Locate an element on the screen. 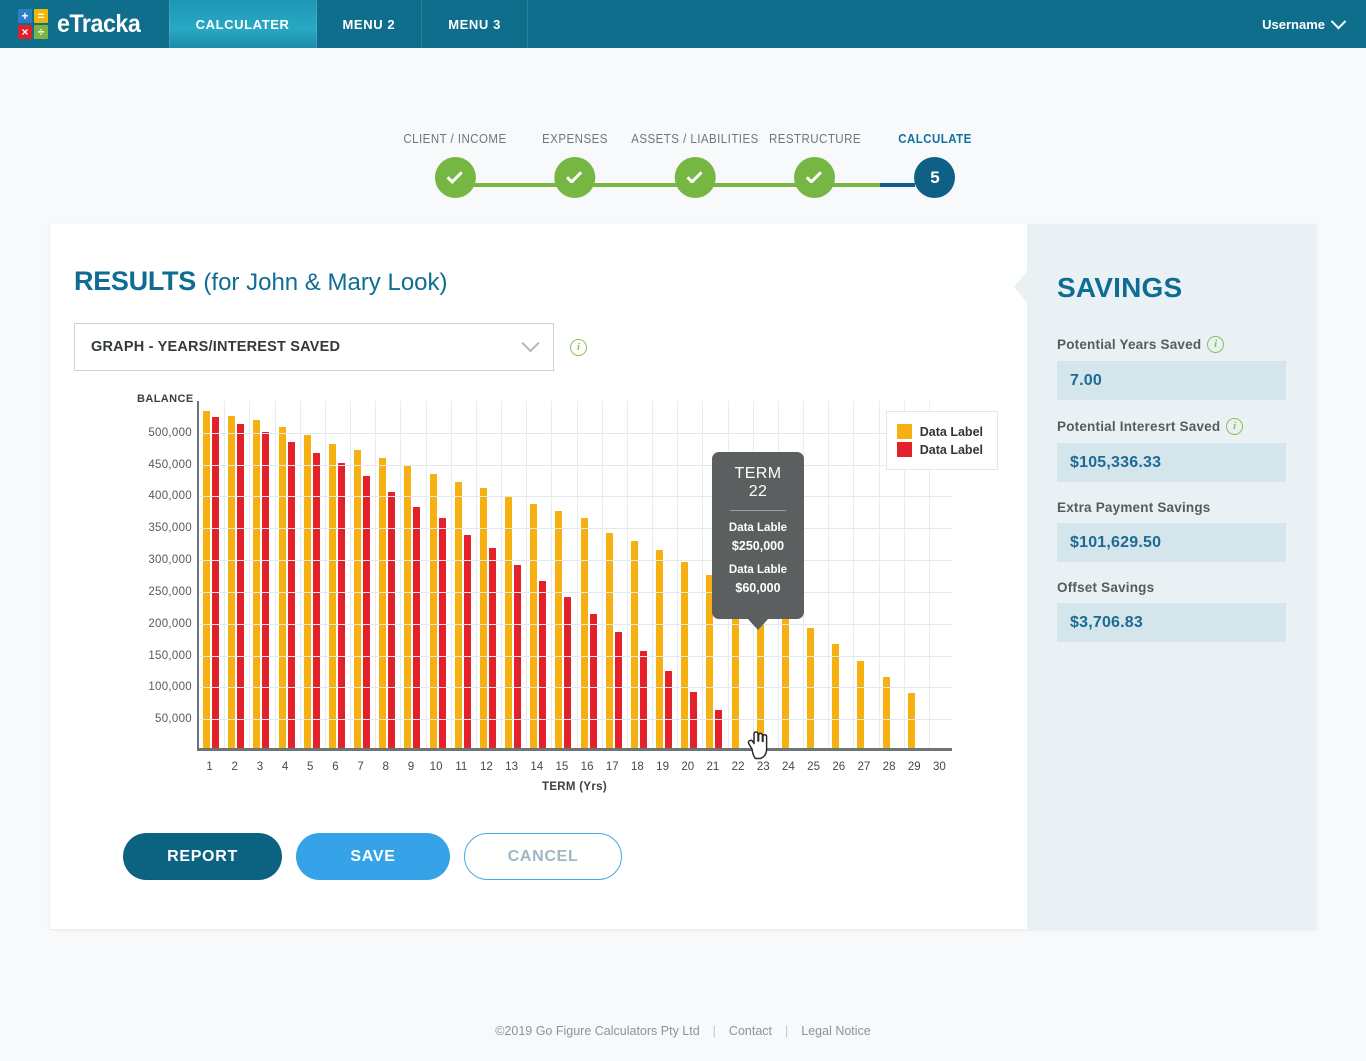 The width and height of the screenshot is (1366, 1061). chart-y-tick-label: 450,000 is located at coordinates (170, 464).